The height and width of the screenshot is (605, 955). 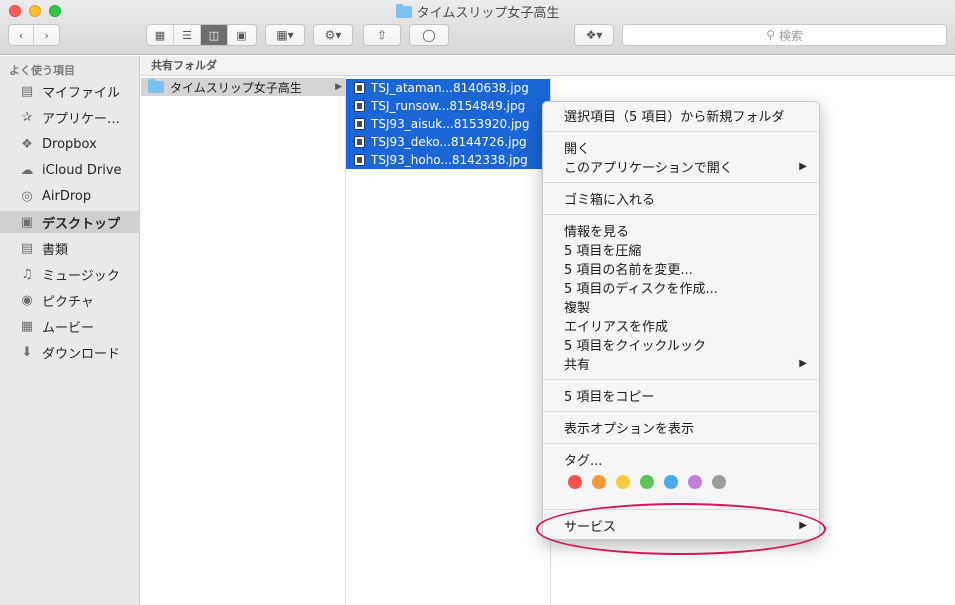 I want to click on sidebar-item-label: Dropbox, so click(x=69, y=144).